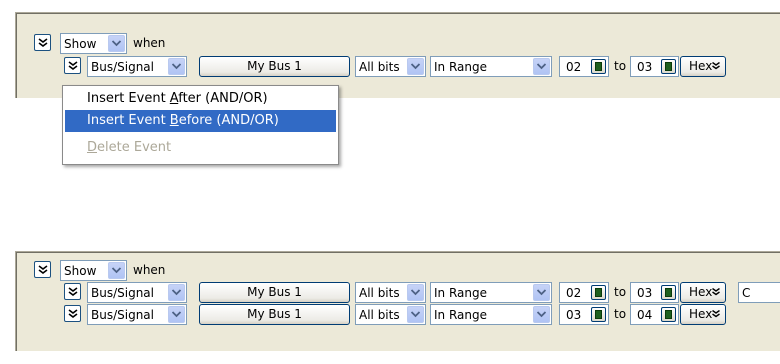 The width and height of the screenshot is (780, 364). What do you see at coordinates (584, 314) in the screenshot?
I see `from-value-field: 03` at bounding box center [584, 314].